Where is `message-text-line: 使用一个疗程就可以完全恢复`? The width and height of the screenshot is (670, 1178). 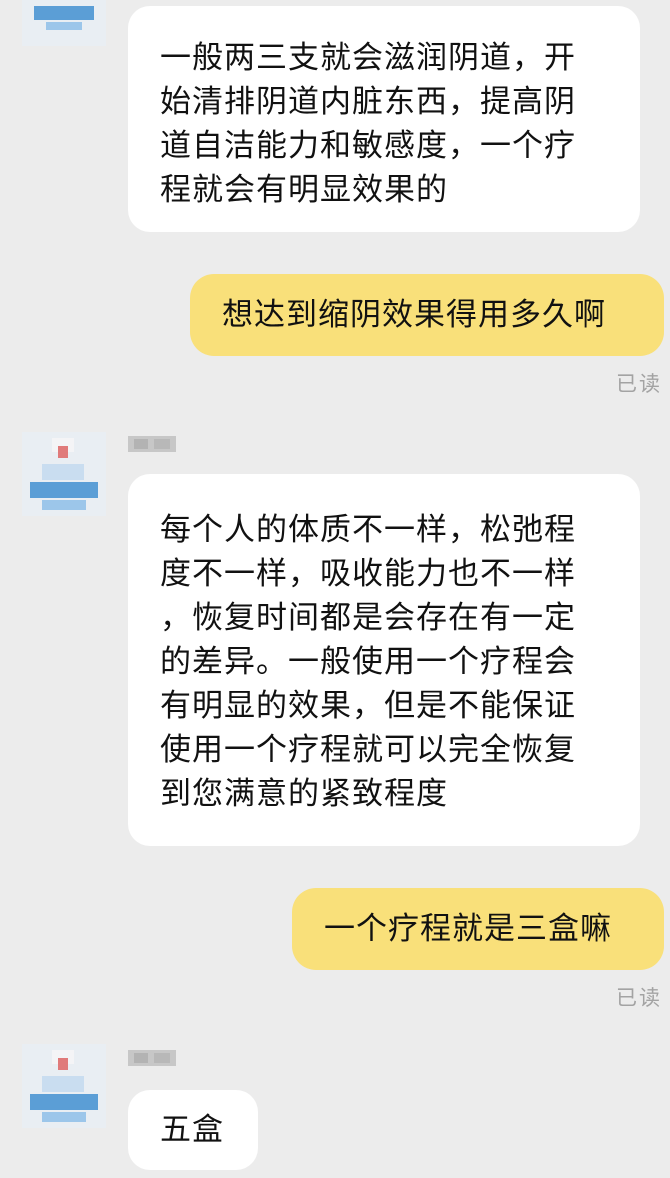 message-text-line: 使用一个疗程就可以完全恢复 is located at coordinates (368, 750).